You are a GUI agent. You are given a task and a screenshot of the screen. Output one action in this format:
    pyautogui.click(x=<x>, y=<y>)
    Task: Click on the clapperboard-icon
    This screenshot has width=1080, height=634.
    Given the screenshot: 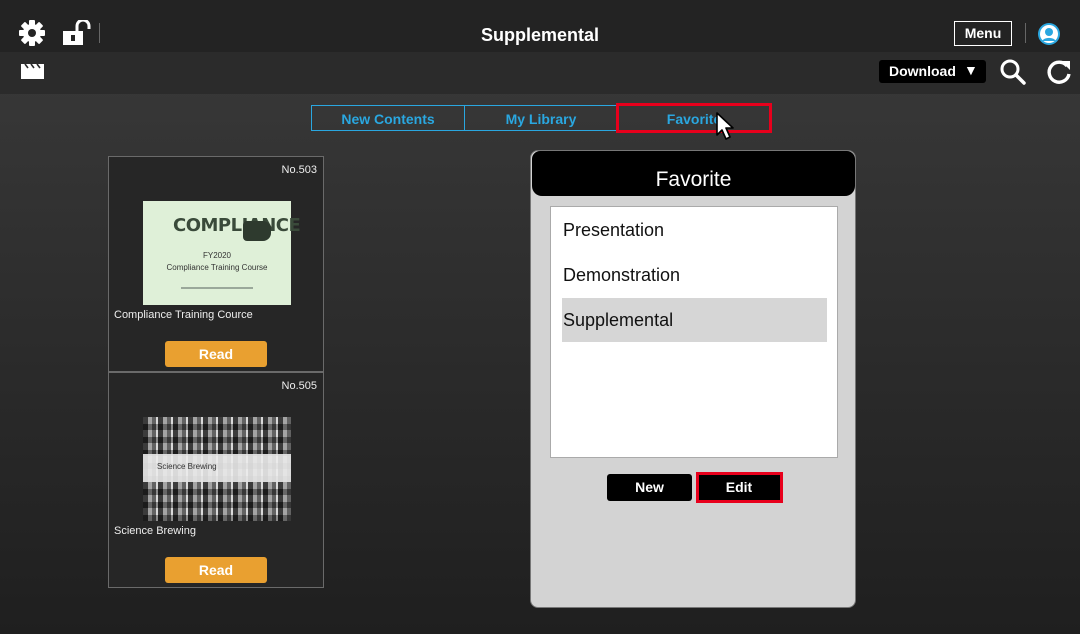 What is the action you would take?
    pyautogui.click(x=32, y=71)
    